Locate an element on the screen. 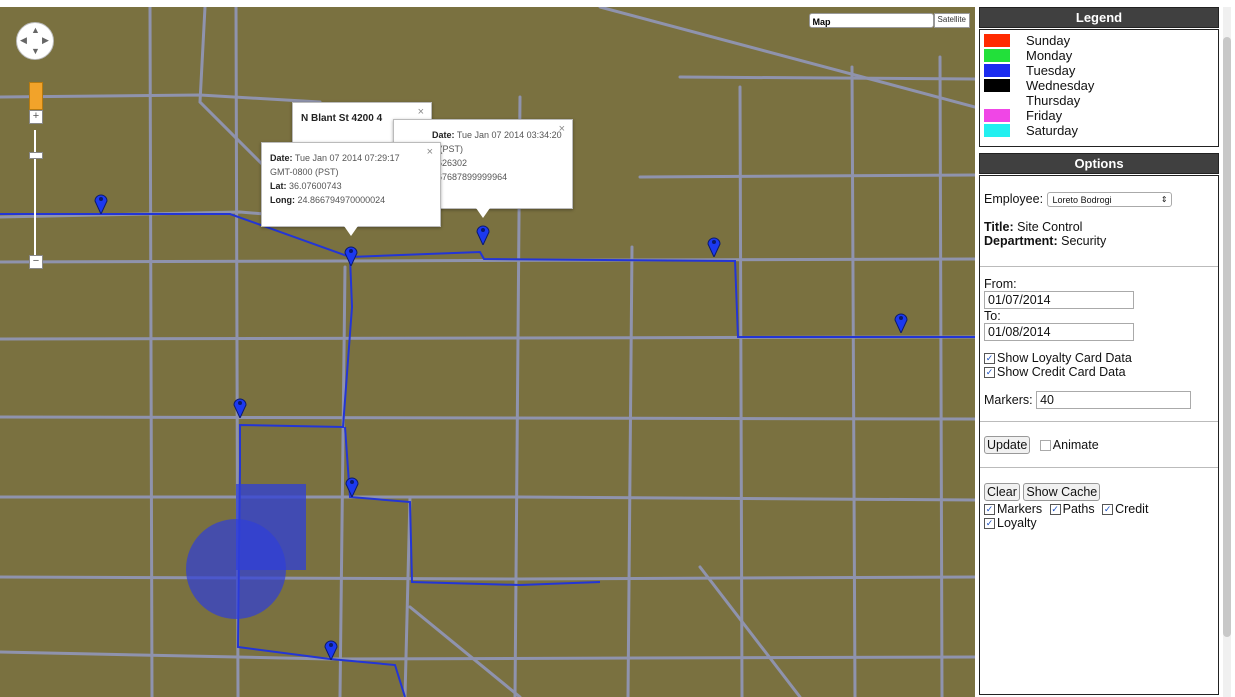 The image size is (1235, 697). paths-checkbox-label: Paths is located at coordinates (1078, 509).